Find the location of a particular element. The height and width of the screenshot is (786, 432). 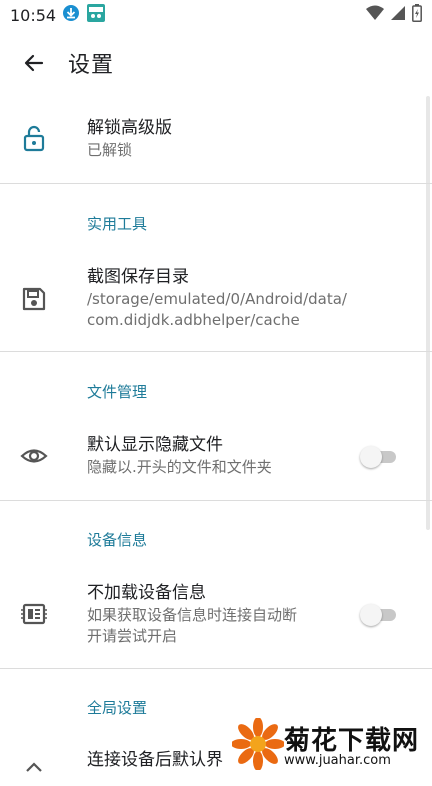

status-time: 10:54 is located at coordinates (33, 15).